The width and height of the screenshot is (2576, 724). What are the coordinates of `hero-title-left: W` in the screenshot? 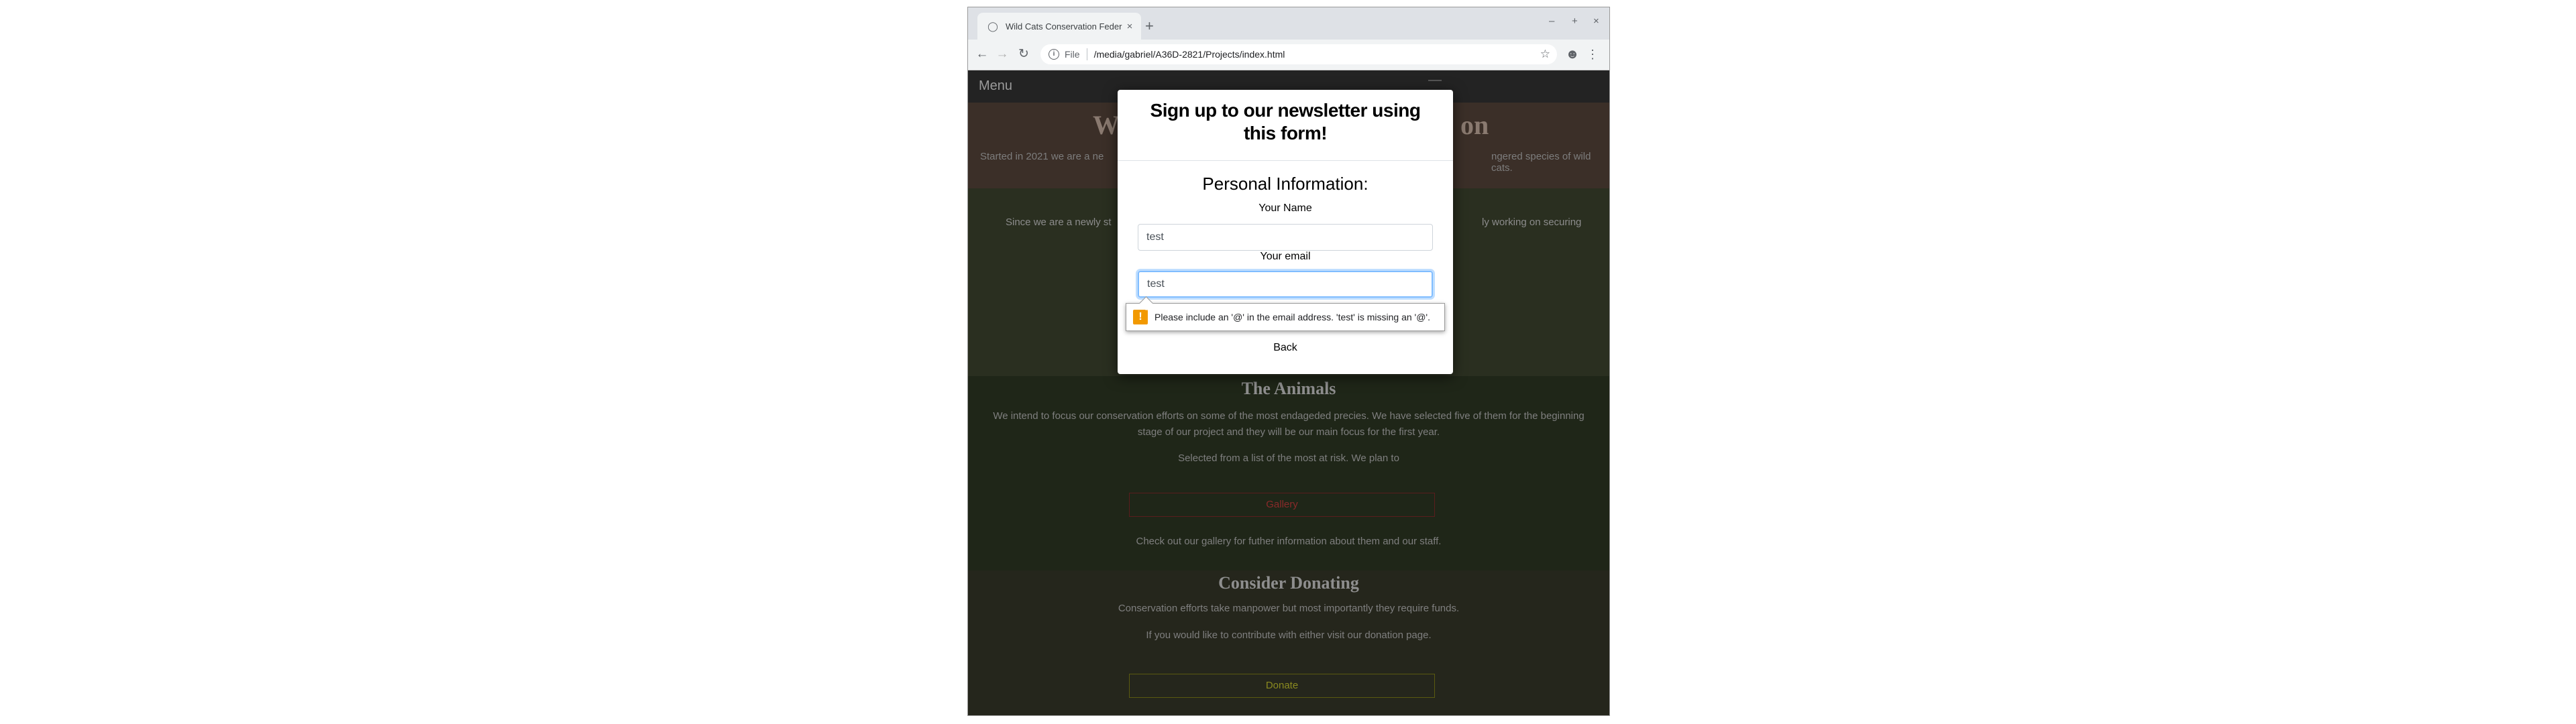 It's located at (1106, 125).